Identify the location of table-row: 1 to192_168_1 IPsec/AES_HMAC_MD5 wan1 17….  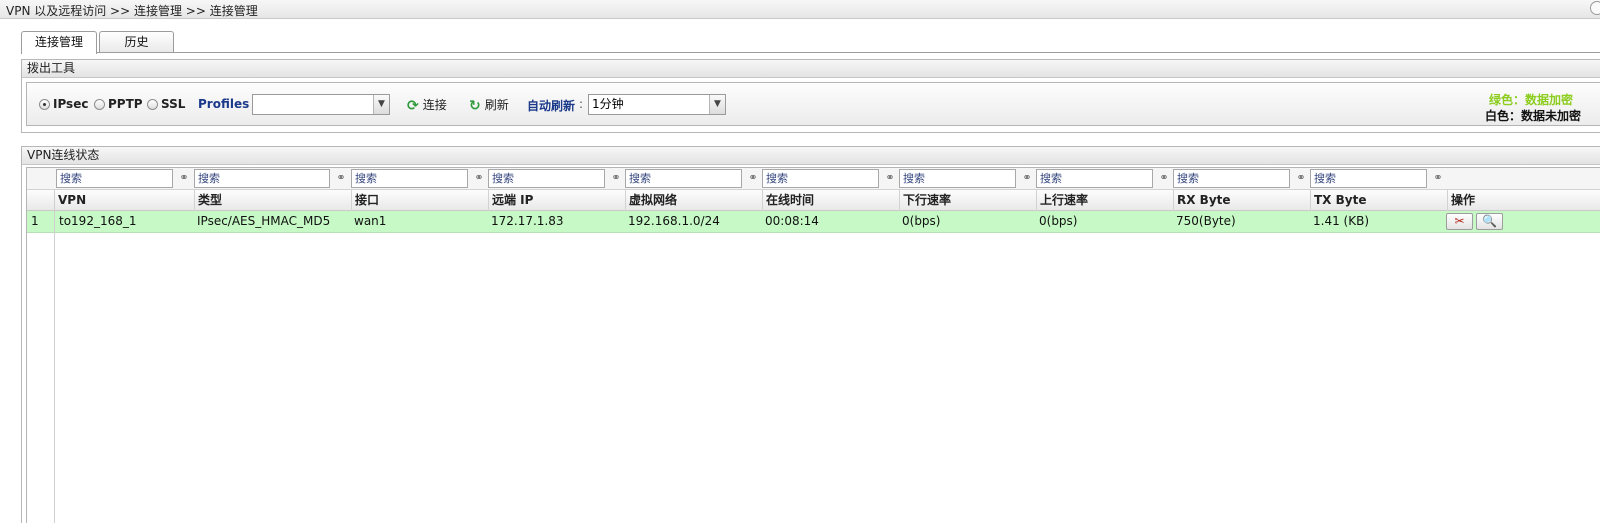
(813, 222).